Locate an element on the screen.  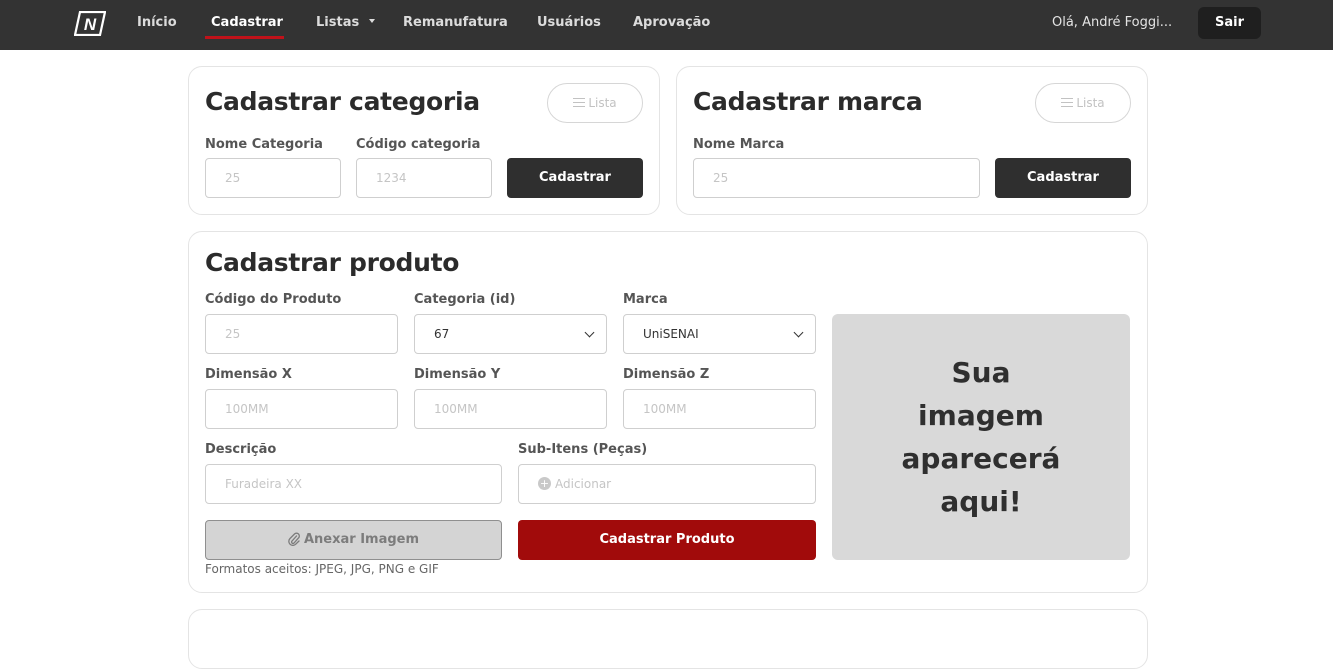
dimension-y-label: Dimensão Y is located at coordinates (457, 374).